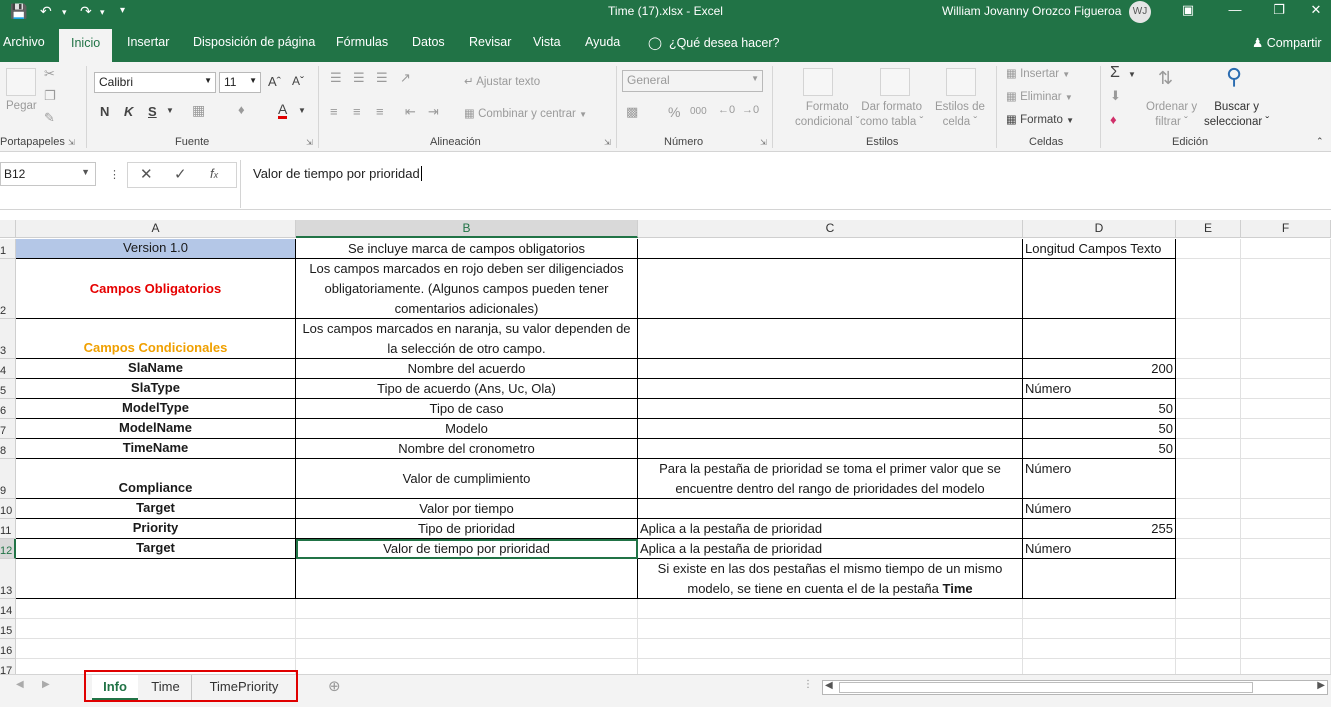  What do you see at coordinates (830, 409) in the screenshot?
I see `cell-c6` at bounding box center [830, 409].